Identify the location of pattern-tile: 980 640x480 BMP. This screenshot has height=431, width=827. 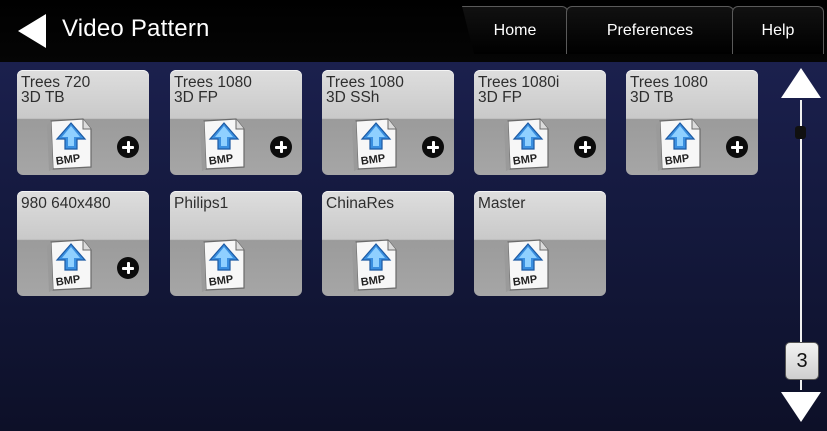
(83, 243).